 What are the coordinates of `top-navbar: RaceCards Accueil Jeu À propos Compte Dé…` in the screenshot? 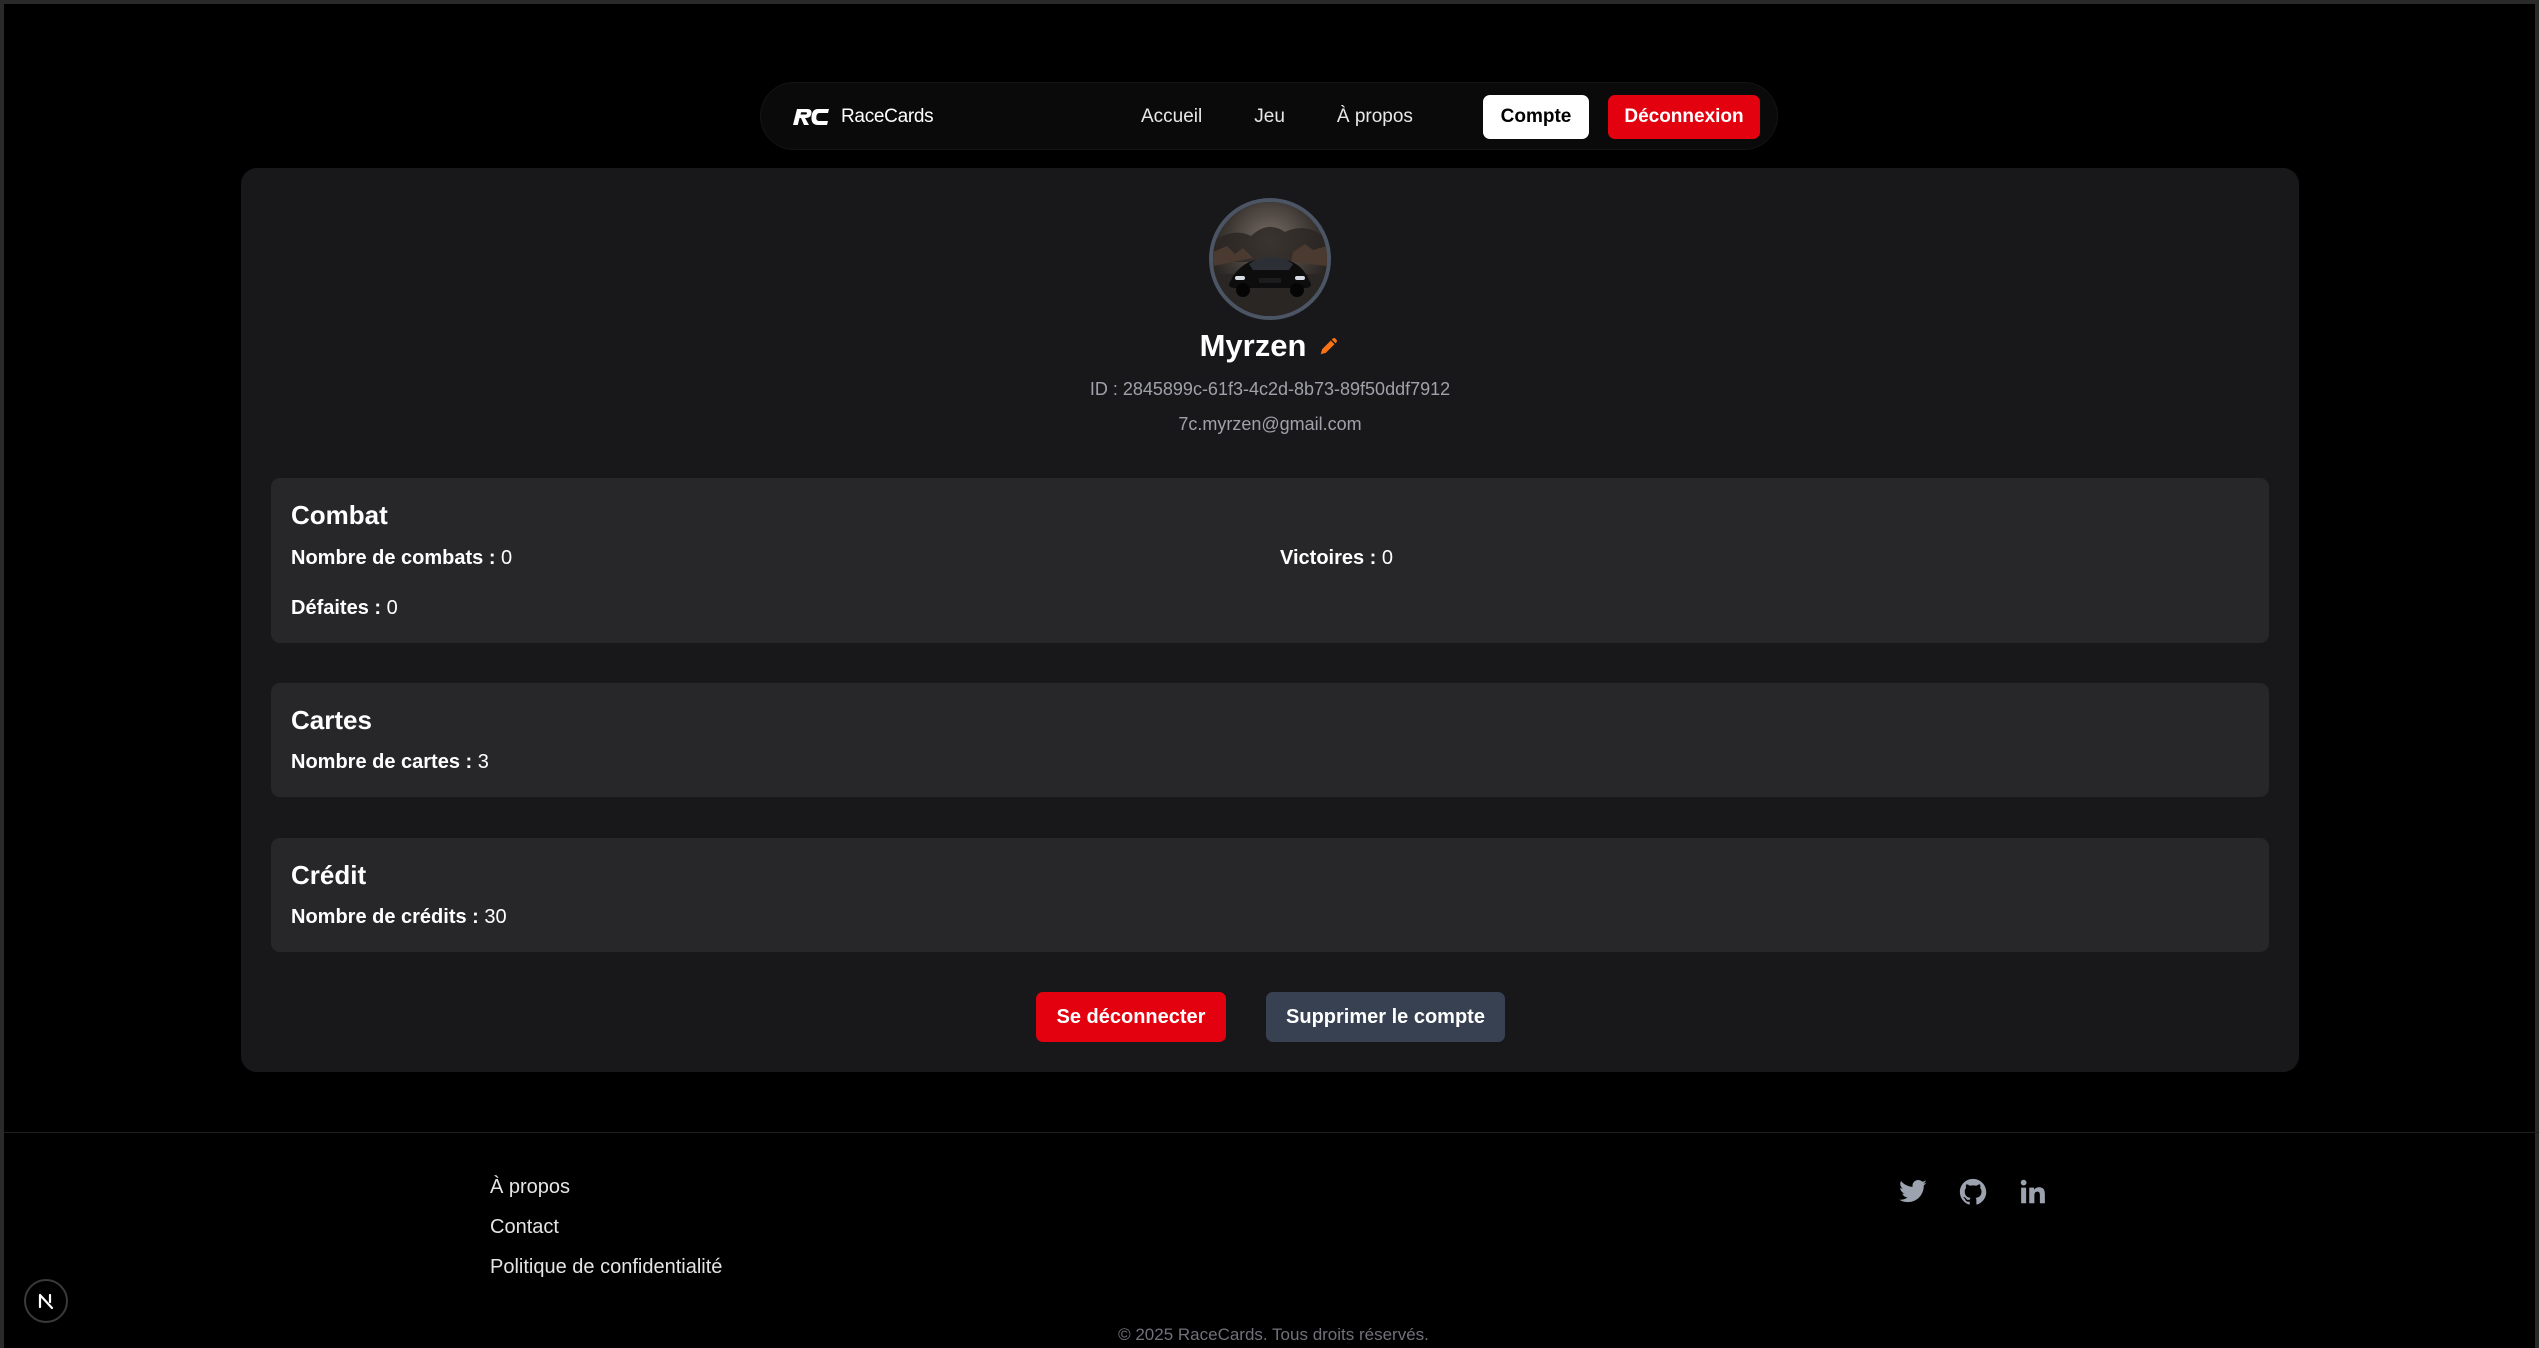 It's located at (1269, 116).